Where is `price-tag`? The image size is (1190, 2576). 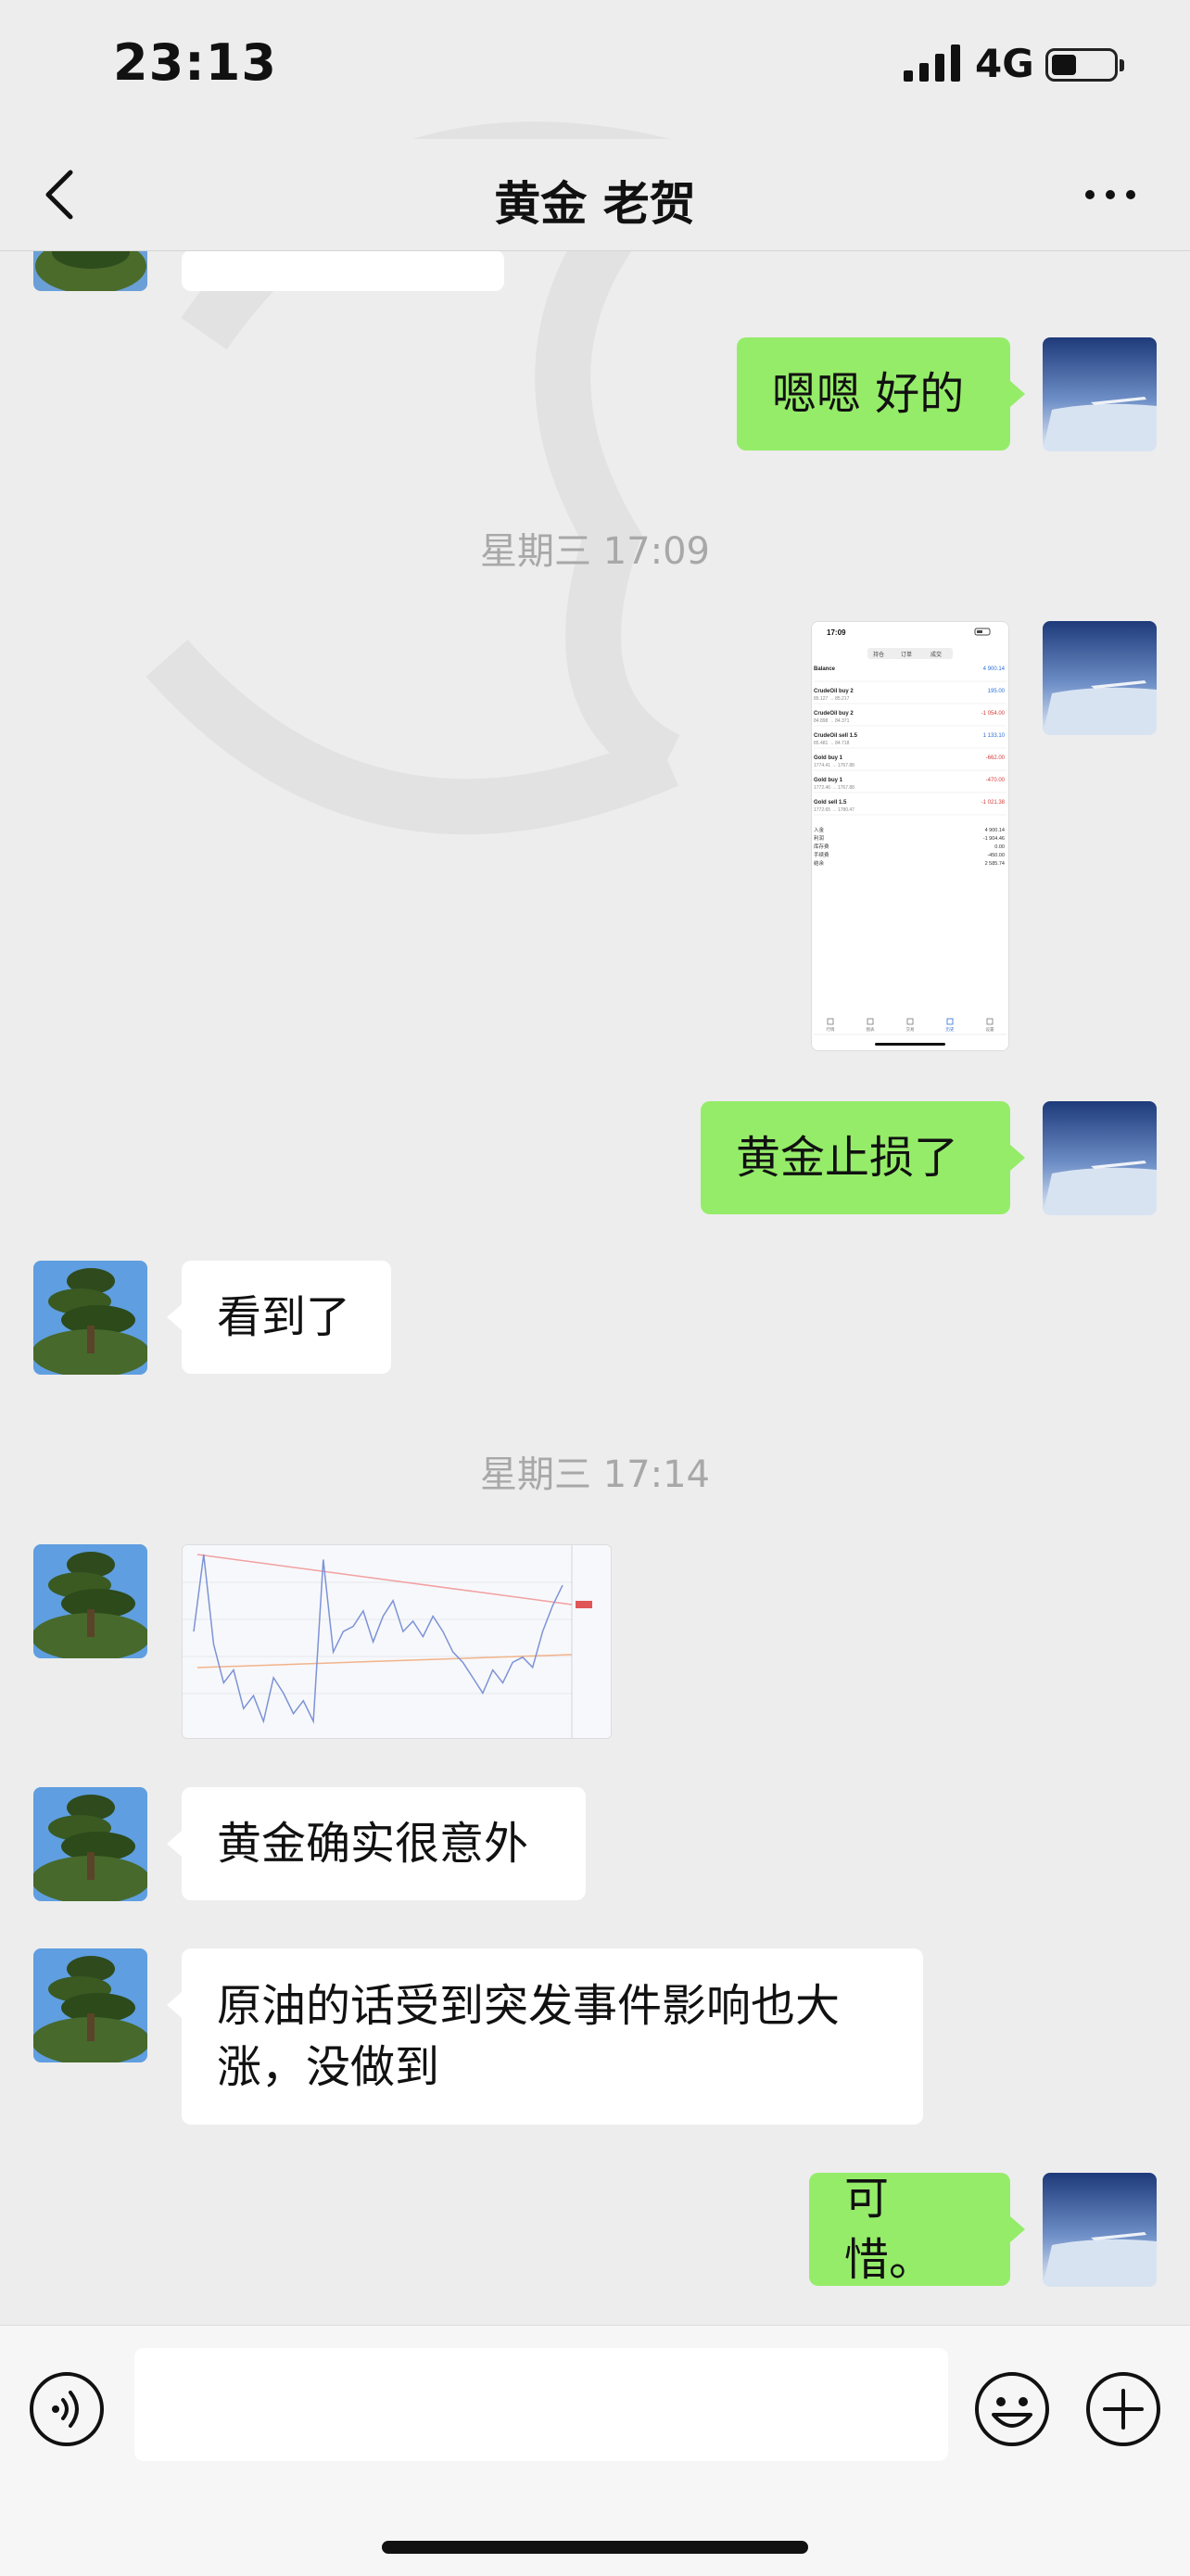 price-tag is located at coordinates (584, 1604).